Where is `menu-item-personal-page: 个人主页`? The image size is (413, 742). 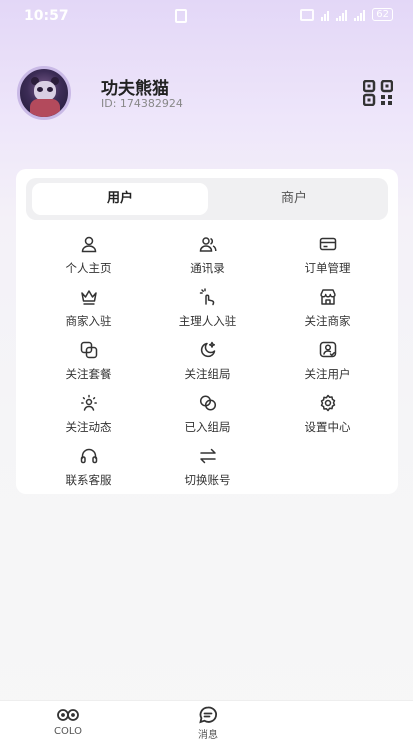 menu-item-personal-page: 个人主页 is located at coordinates (88, 260).